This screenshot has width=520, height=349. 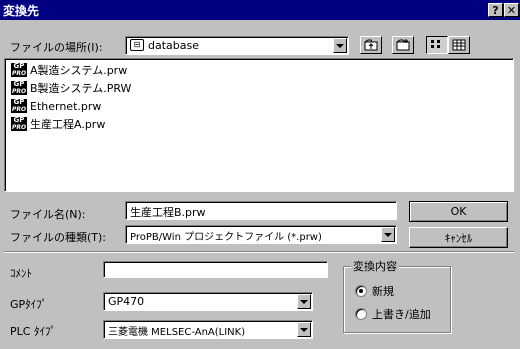 I want to click on list-item: GP PRO Ethernet.prw, so click(x=56, y=106).